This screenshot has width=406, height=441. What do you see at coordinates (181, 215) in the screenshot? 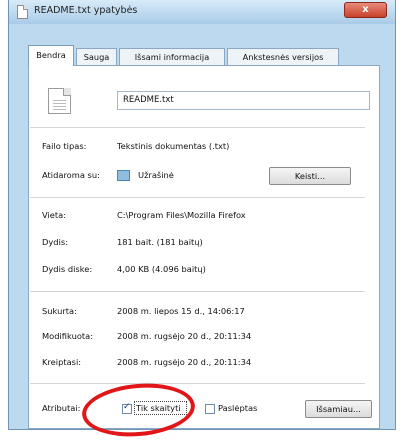
I see `location-value: C:\Program Files\Mozilla Firefox` at bounding box center [181, 215].